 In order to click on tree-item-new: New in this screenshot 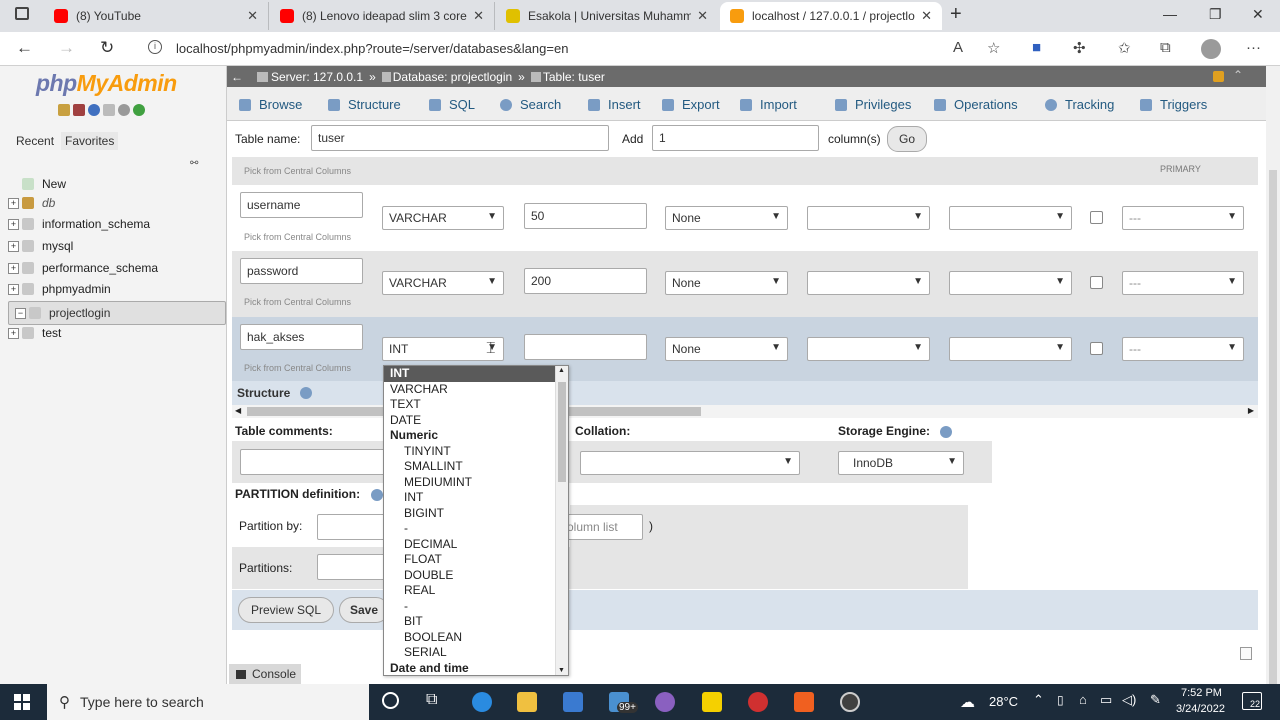, I will do `click(37, 184)`.